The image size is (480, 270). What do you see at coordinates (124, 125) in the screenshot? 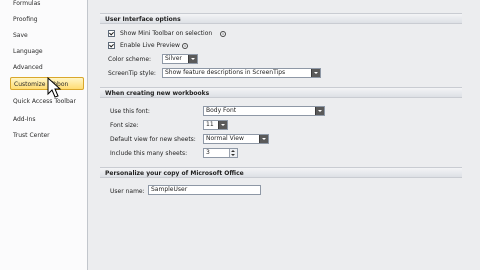
I see `font-size-label: Font size:` at bounding box center [124, 125].